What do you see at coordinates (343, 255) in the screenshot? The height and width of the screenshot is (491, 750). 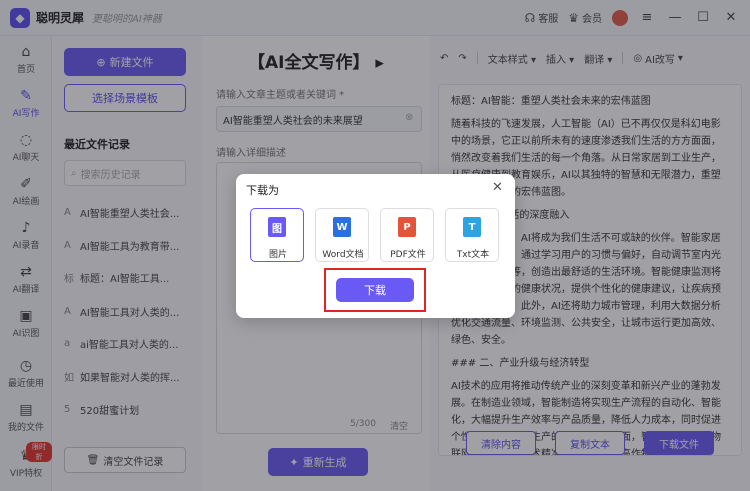 I see `format-label: Word文档` at bounding box center [343, 255].